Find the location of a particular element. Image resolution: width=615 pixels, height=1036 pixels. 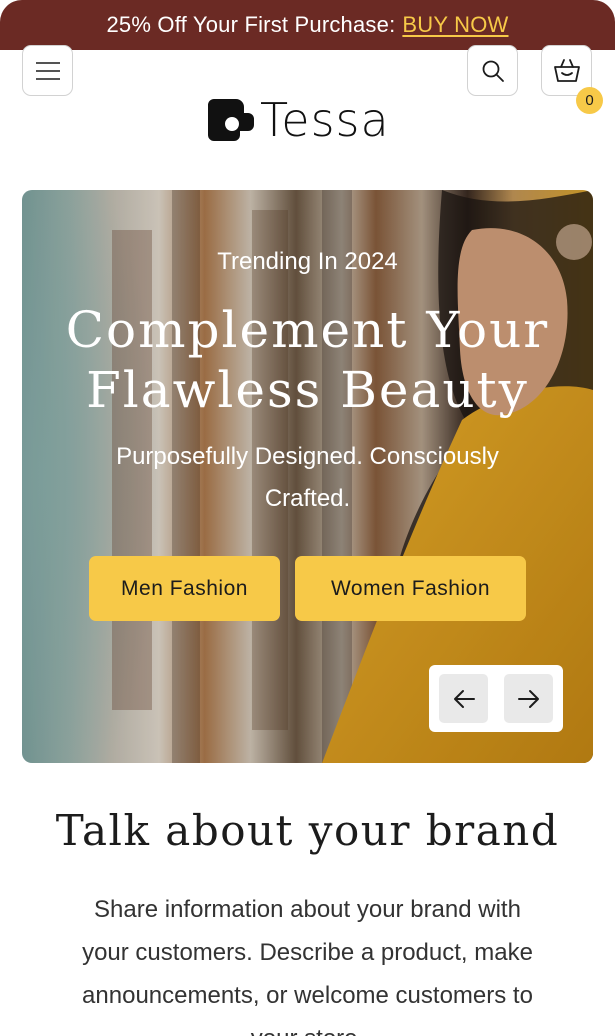

logo-mark-icon is located at coordinates (231, 120).